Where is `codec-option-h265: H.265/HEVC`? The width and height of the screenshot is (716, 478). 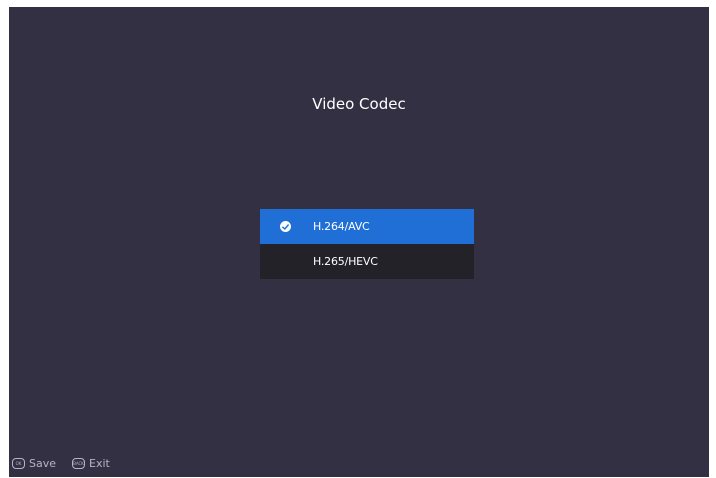
codec-option-h265: H.265/HEVC is located at coordinates (367, 261).